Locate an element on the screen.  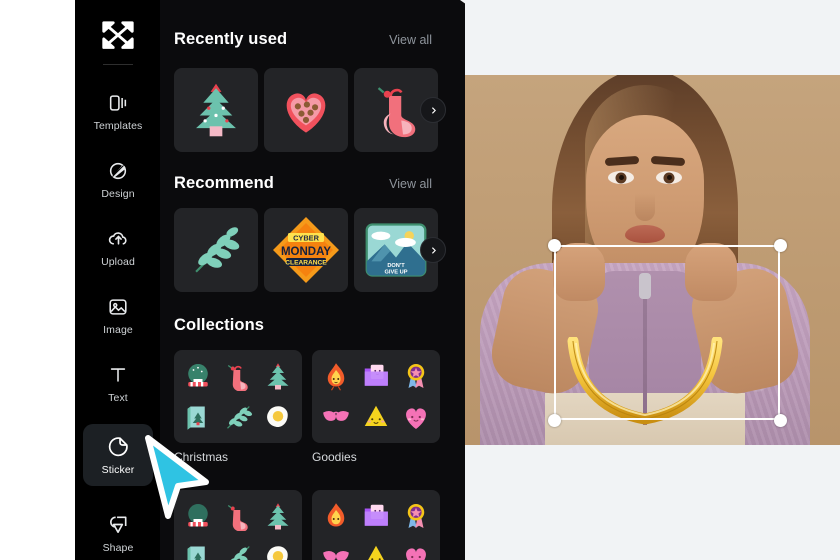
section-header-collections: Collections is located at coordinates (303, 325).